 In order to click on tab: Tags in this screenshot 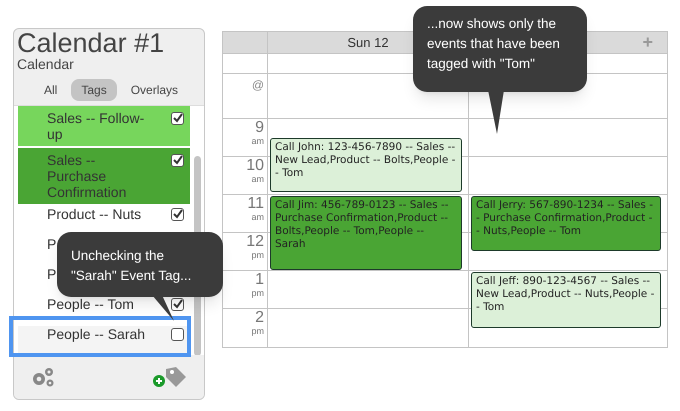, I will do `click(94, 90)`.